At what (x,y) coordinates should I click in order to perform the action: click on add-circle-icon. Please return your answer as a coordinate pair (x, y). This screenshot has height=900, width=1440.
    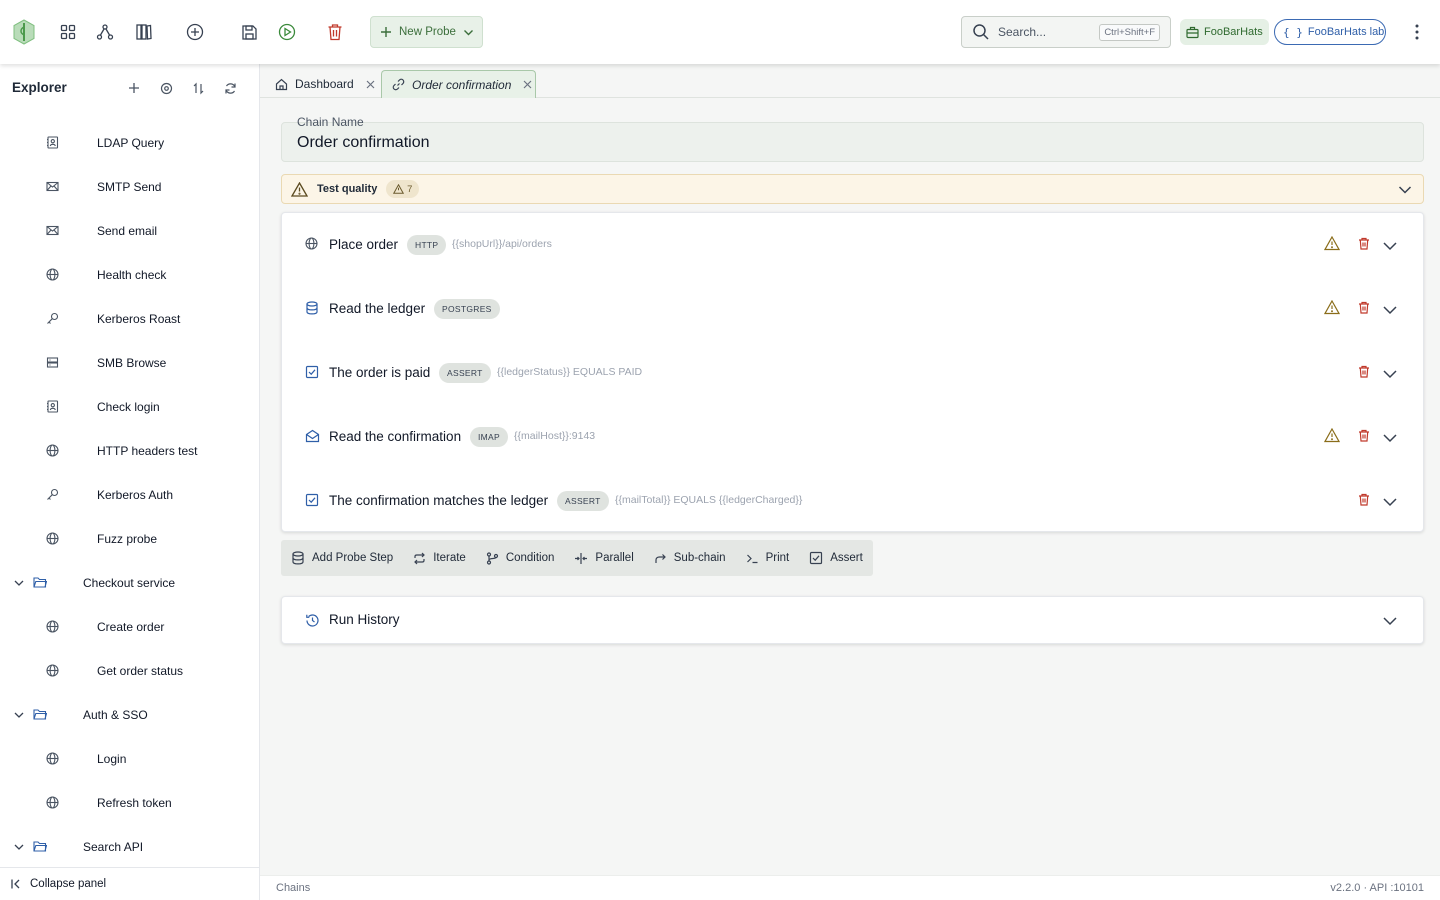
    Looking at the image, I should click on (195, 32).